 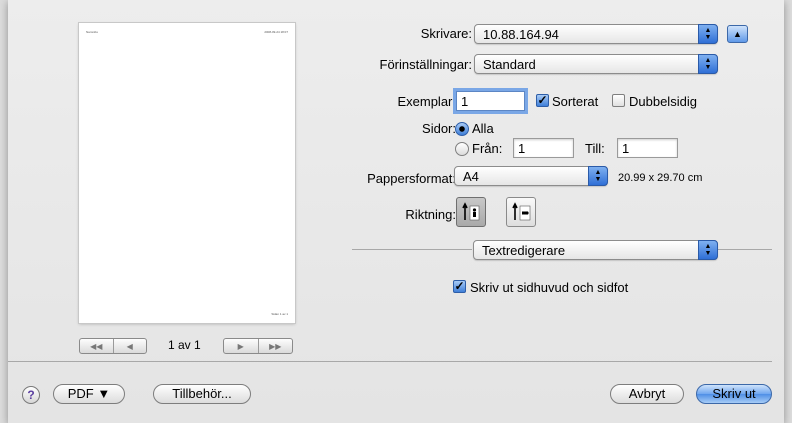 I want to click on next-page-button: ▶, so click(x=241, y=346).